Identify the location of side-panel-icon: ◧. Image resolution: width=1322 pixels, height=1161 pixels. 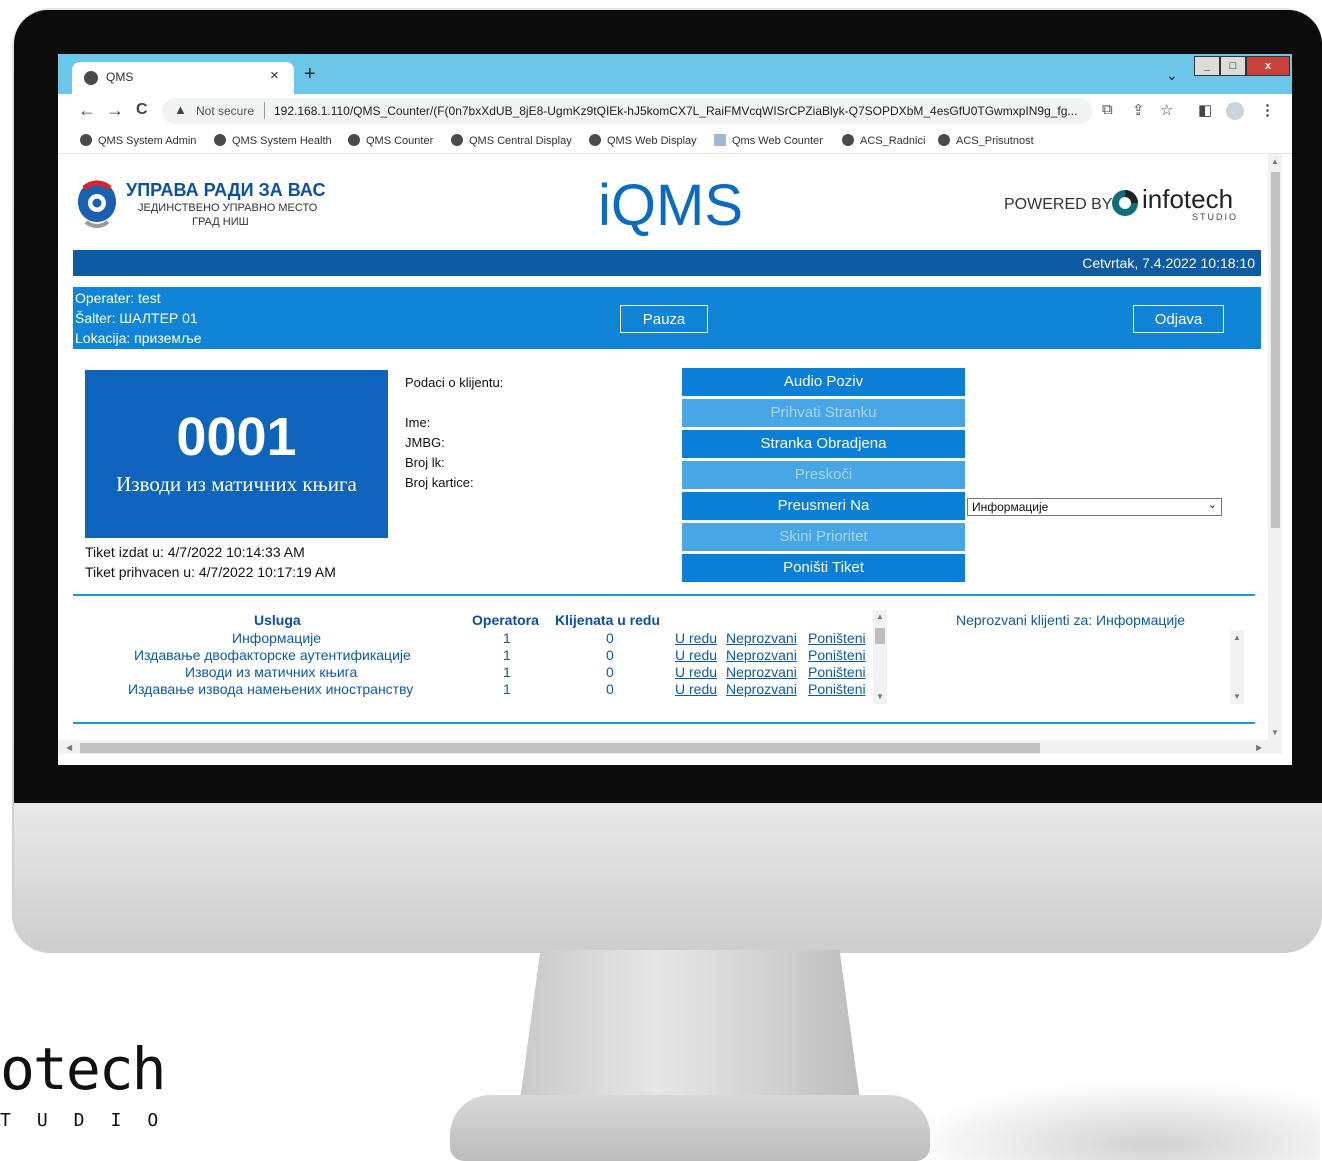
(1205, 110).